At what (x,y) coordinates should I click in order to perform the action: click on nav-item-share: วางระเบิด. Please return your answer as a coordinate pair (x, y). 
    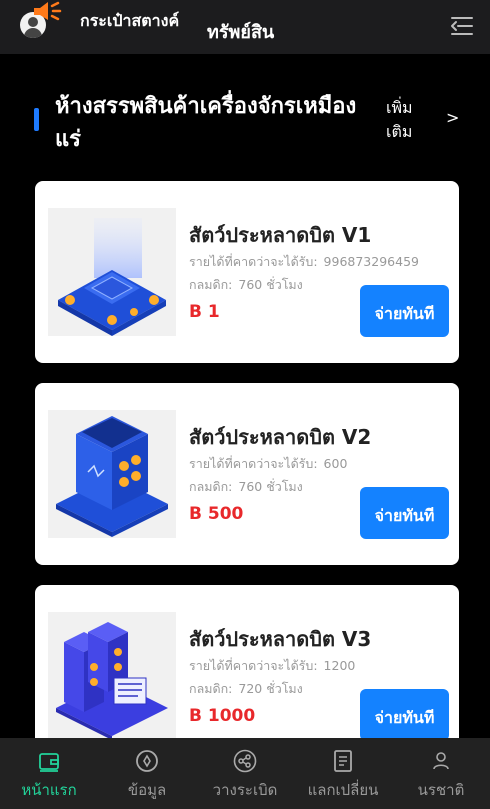
    Looking at the image, I should click on (245, 773).